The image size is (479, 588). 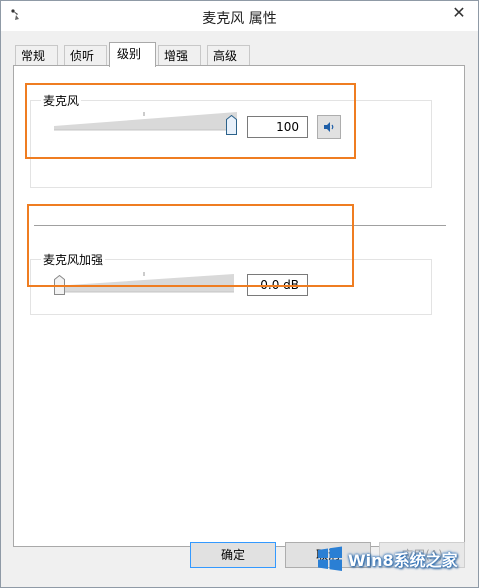 I want to click on microphone-boost-slider, so click(x=146, y=281).